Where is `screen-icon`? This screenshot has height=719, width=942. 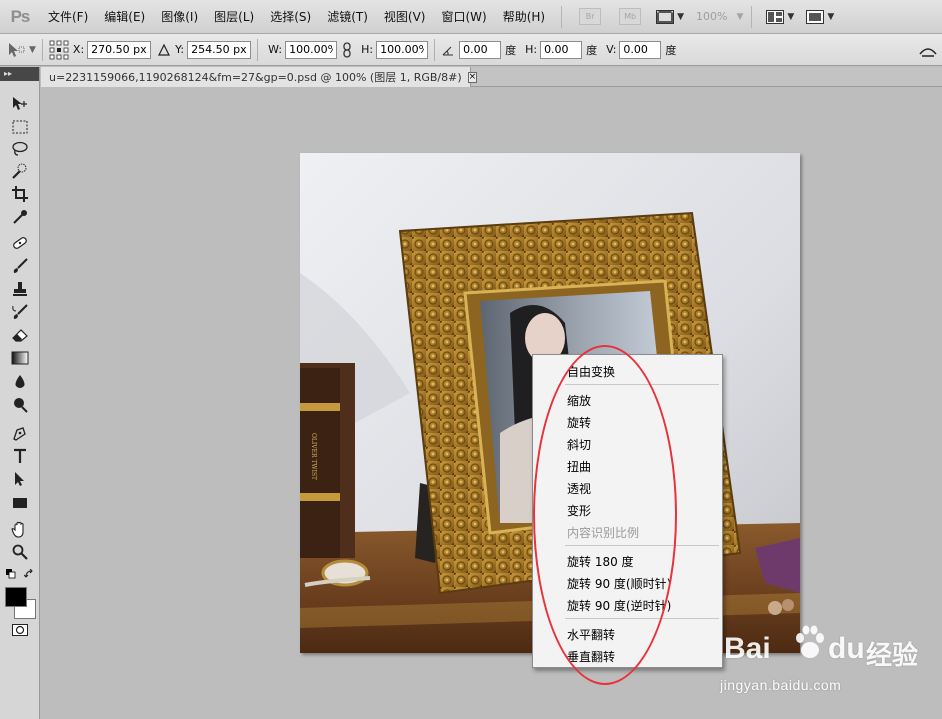
screen-icon is located at coordinates (815, 16).